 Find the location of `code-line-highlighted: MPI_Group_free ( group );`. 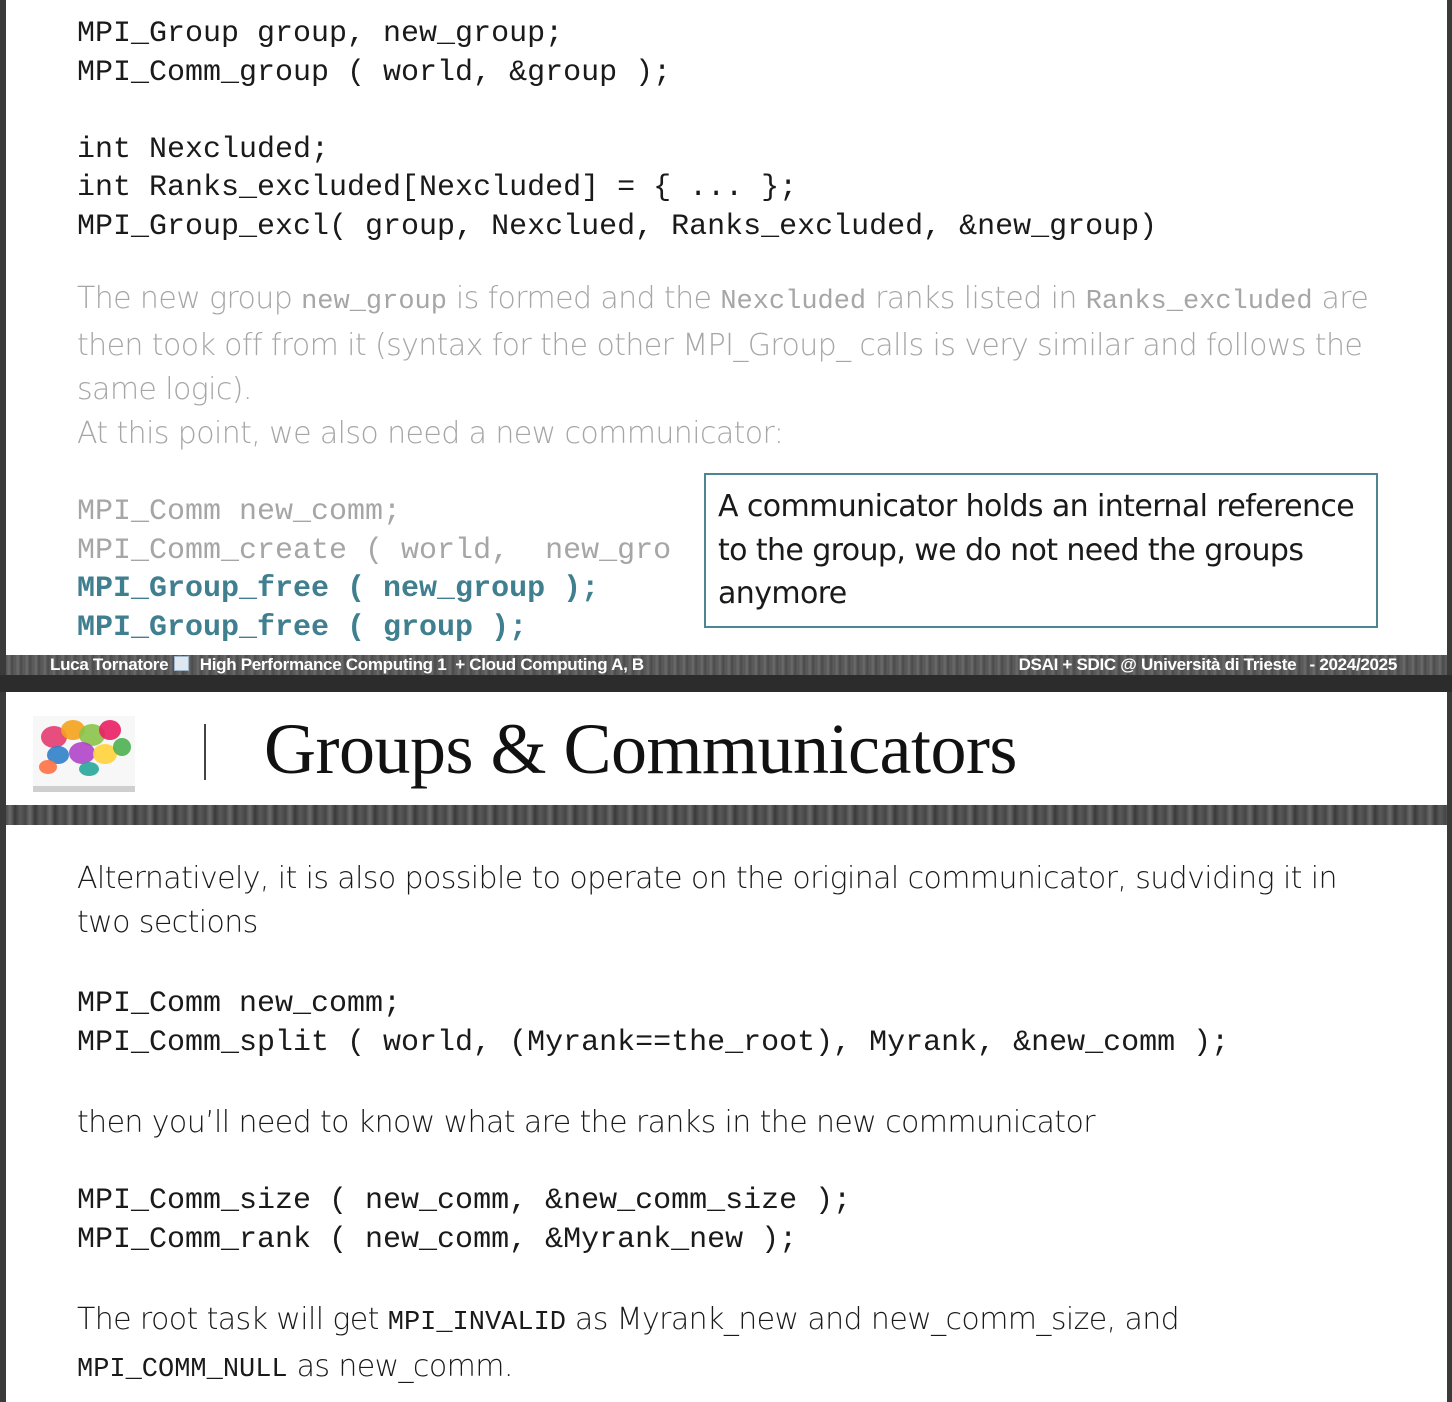

code-line-highlighted: MPI_Group_free ( group ); is located at coordinates (302, 627).